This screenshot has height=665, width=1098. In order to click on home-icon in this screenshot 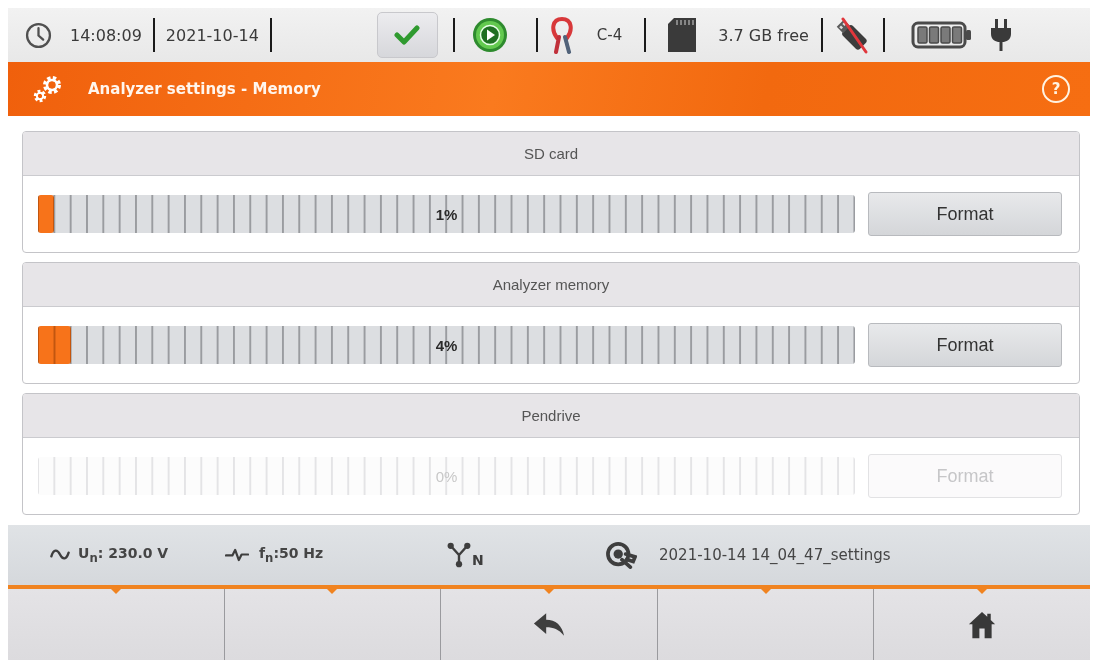, I will do `click(982, 624)`.